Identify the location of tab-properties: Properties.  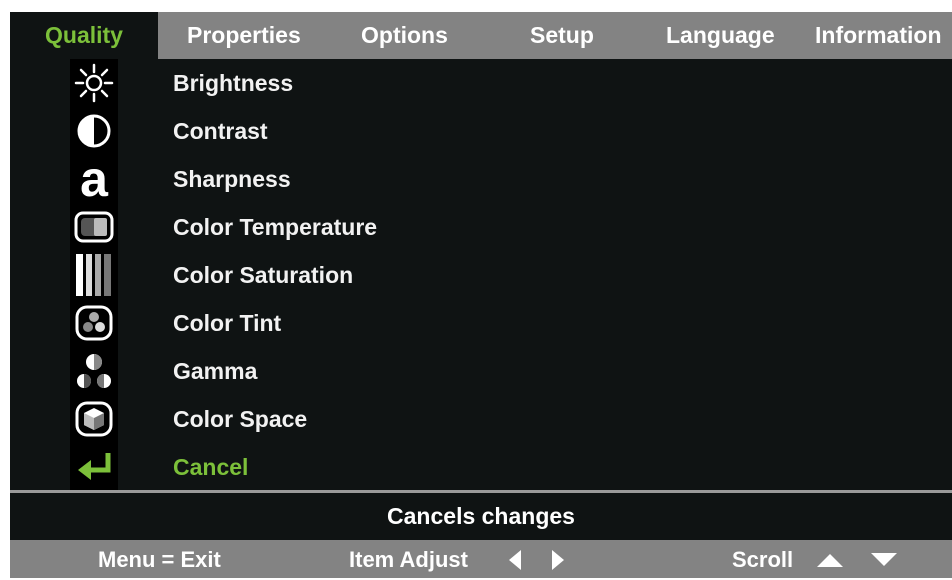
(244, 35).